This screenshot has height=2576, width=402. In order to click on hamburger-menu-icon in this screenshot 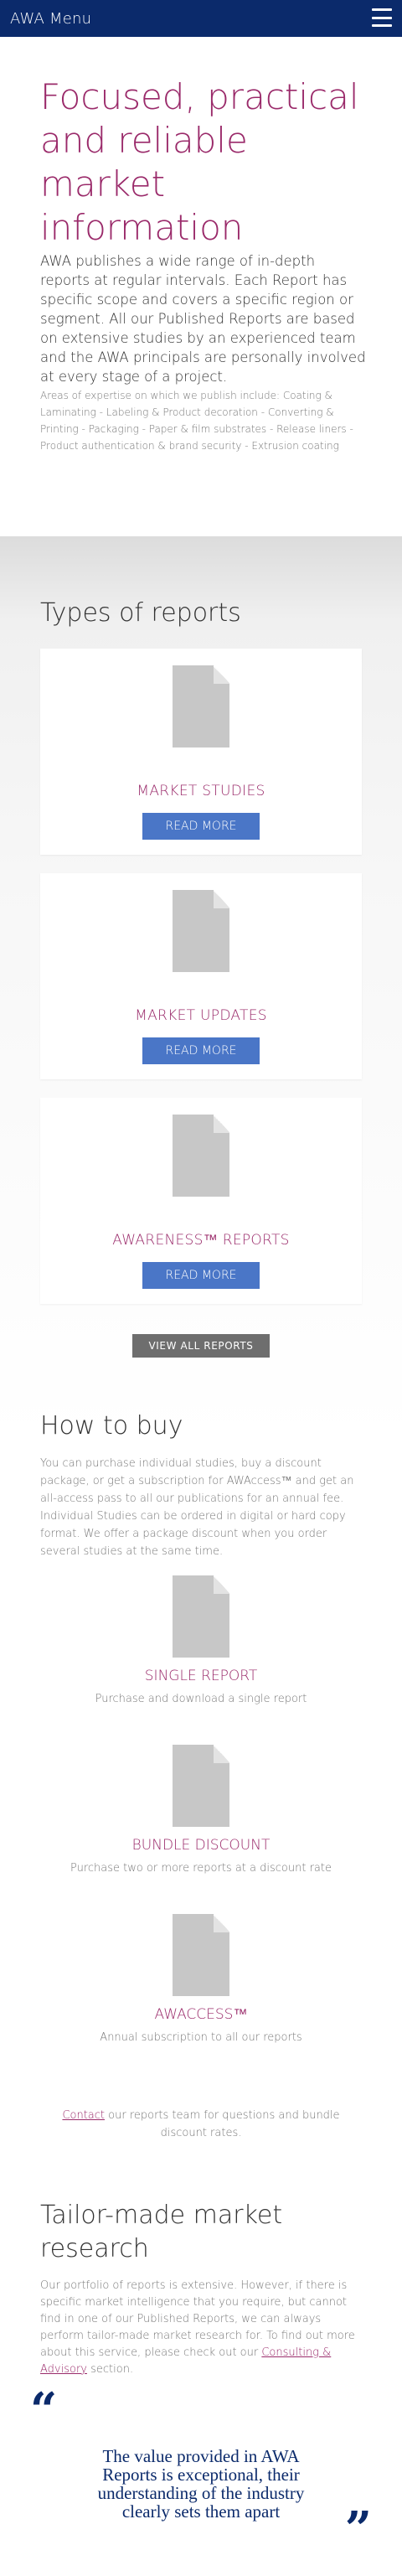, I will do `click(382, 17)`.